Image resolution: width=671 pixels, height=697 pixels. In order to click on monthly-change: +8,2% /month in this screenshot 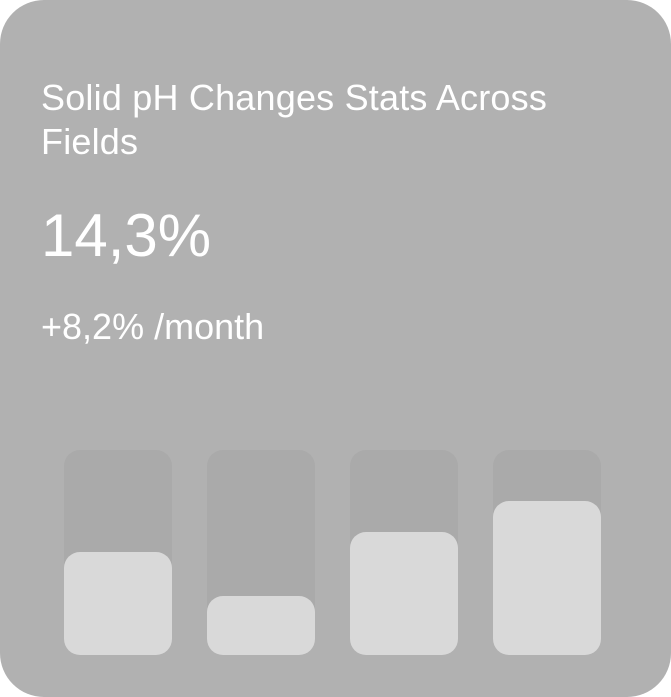, I will do `click(153, 326)`.